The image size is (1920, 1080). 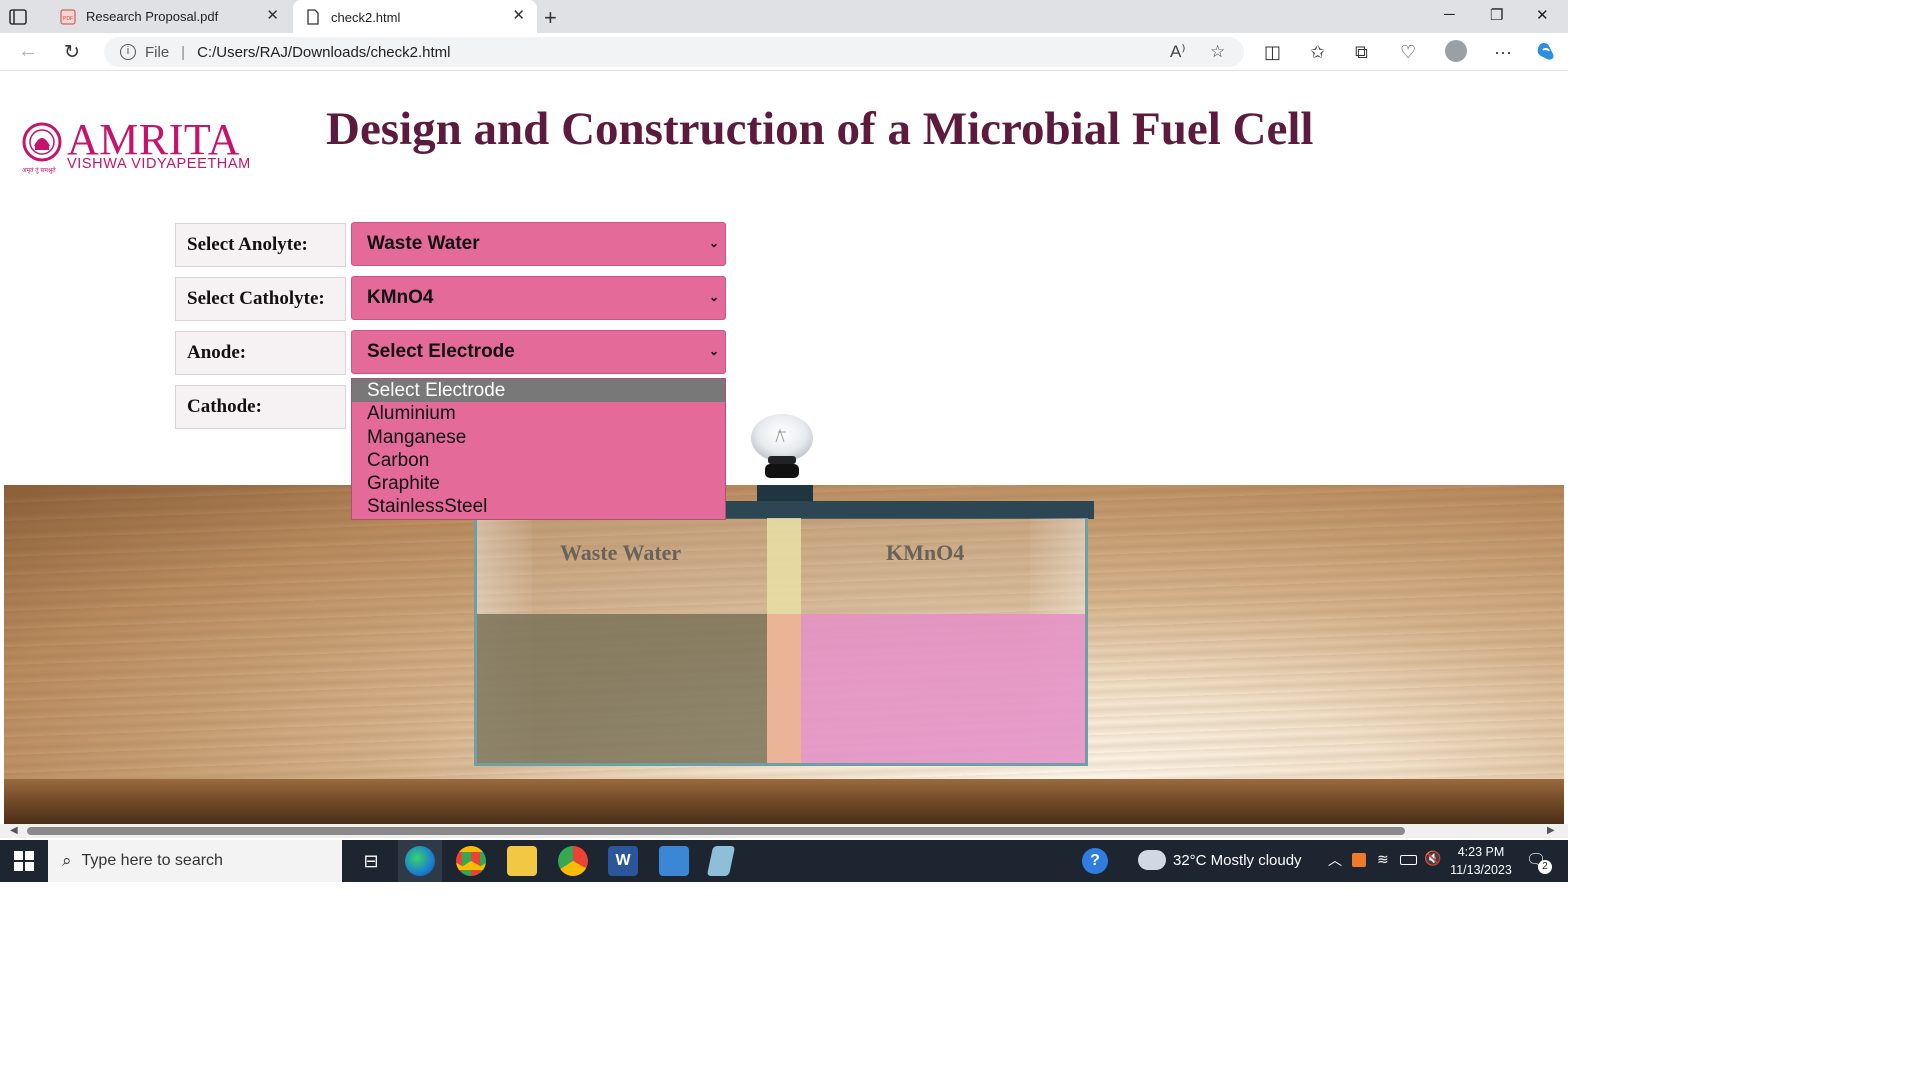 What do you see at coordinates (1481, 861) in the screenshot?
I see `taskbar-clock: 4:23 PM 11/13/2023` at bounding box center [1481, 861].